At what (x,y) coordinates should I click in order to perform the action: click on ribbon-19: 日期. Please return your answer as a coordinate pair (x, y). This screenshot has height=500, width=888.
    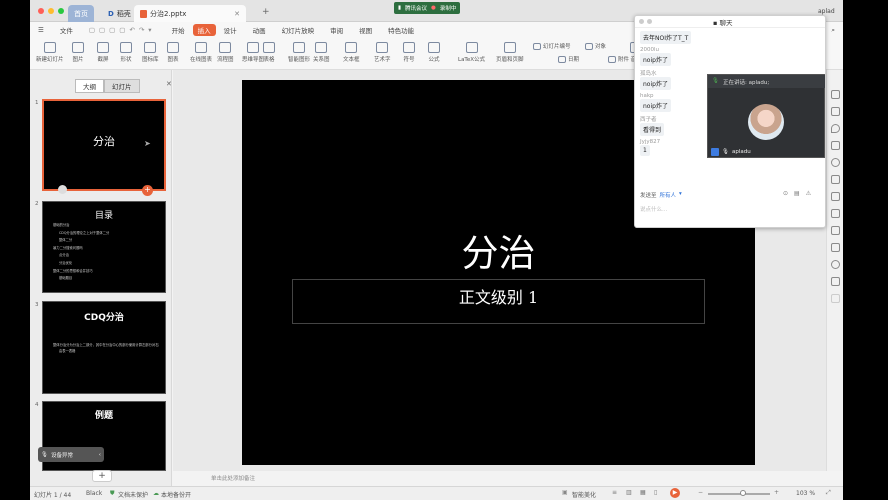
    Looking at the image, I should click on (568, 59).